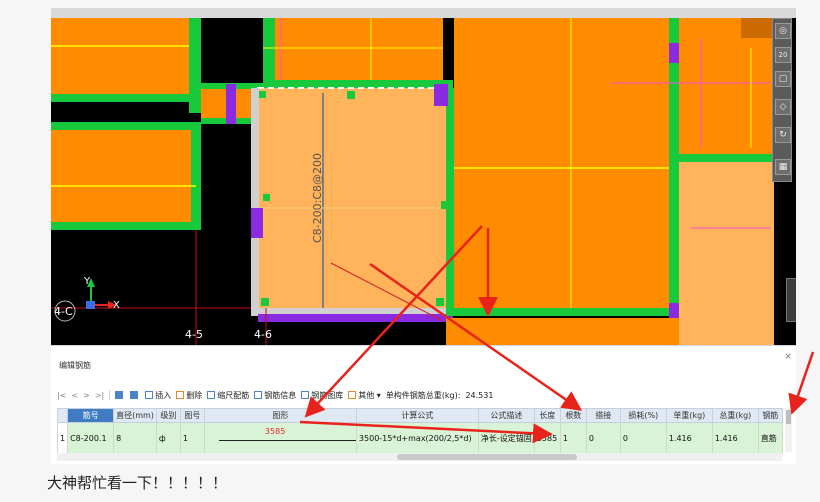 This screenshot has width=820, height=502. I want to click on next-record-button: >, so click(86, 395).